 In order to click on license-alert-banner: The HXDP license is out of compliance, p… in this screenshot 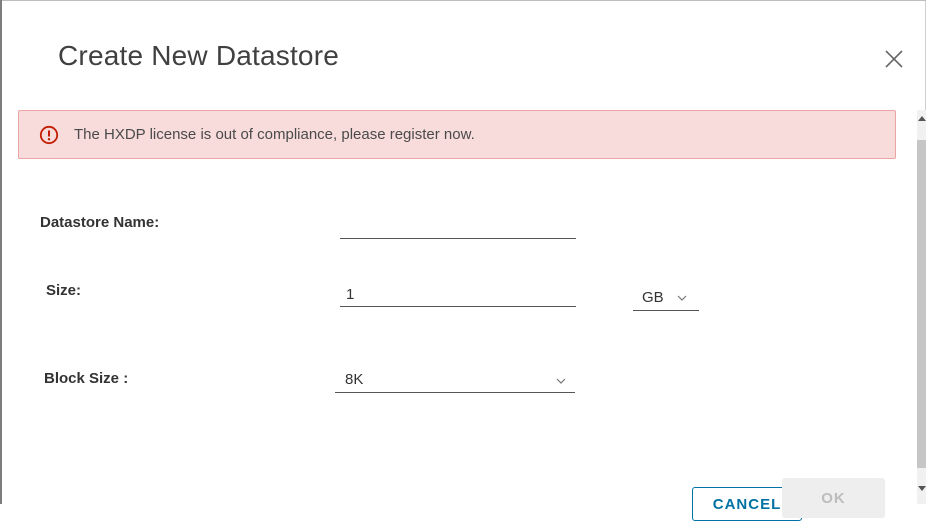, I will do `click(457, 134)`.